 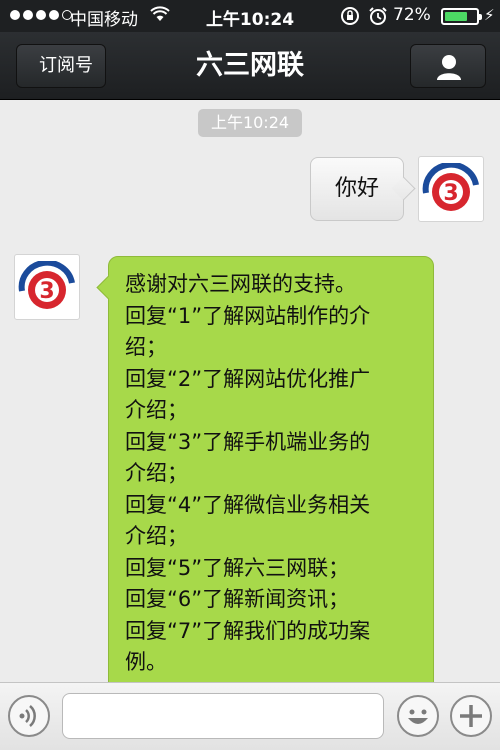 I want to click on message-line: 回复“5”了解六三网联；, so click(x=237, y=567).